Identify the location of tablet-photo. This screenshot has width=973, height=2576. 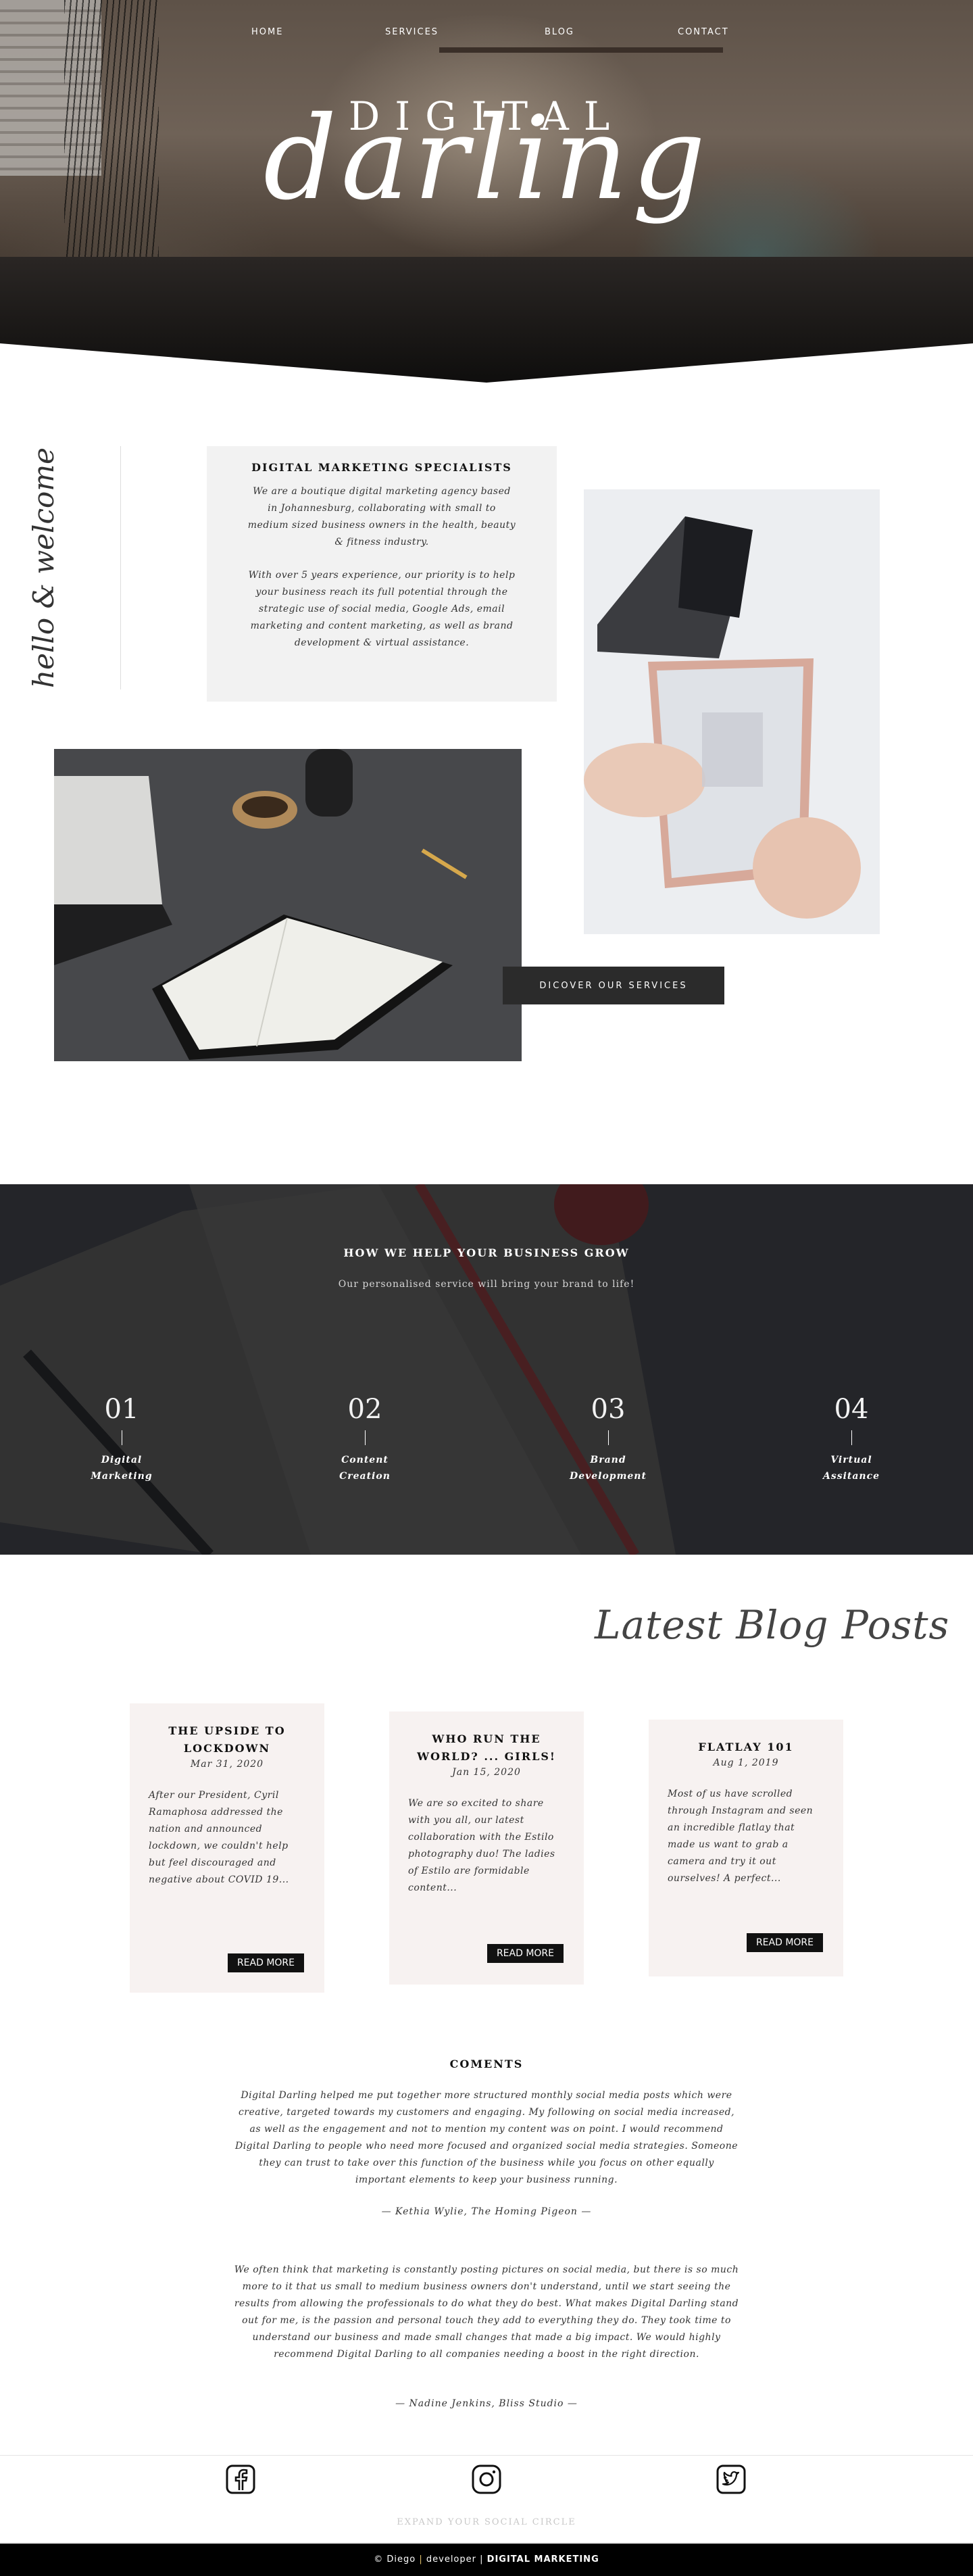
(732, 711).